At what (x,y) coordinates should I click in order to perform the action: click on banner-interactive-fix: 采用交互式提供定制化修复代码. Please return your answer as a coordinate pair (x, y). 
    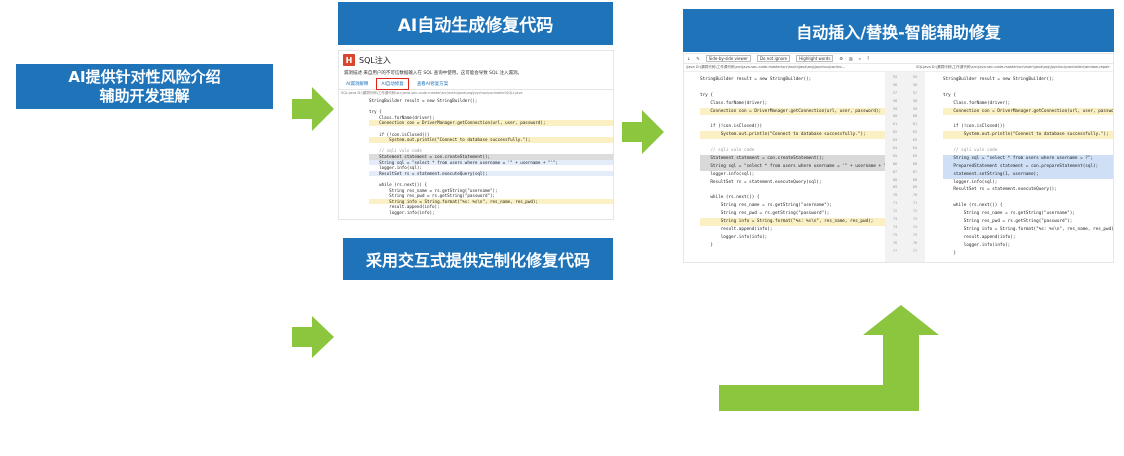
    Looking at the image, I should click on (478, 259).